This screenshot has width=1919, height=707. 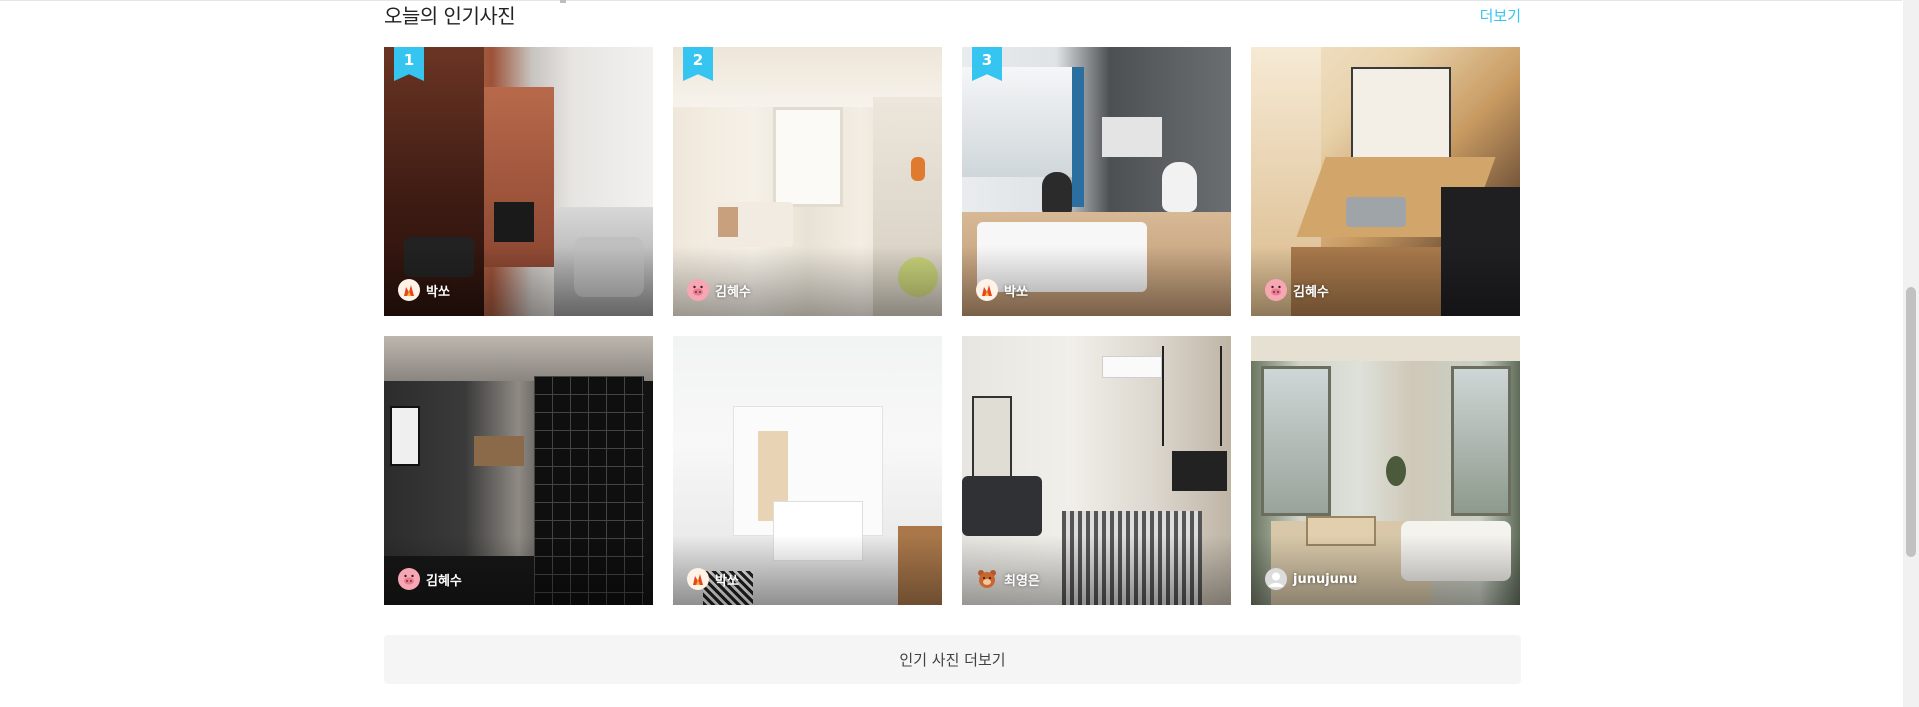 I want to click on default-user-avatar-icon, so click(x=1276, y=579).